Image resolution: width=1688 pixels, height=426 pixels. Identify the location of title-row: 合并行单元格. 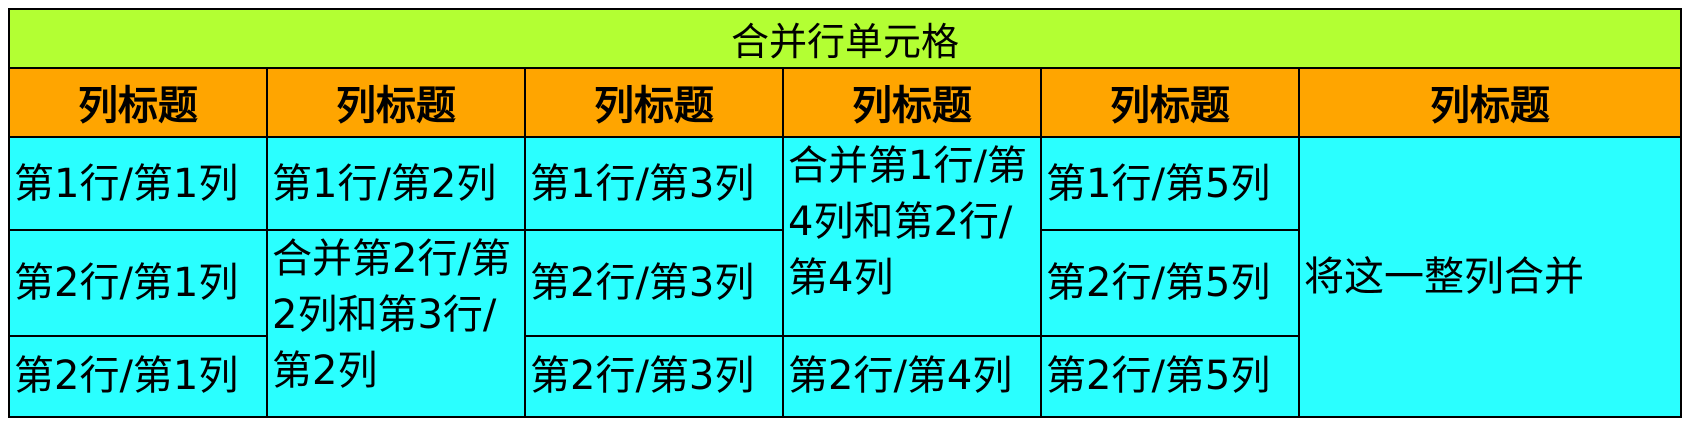
(845, 38).